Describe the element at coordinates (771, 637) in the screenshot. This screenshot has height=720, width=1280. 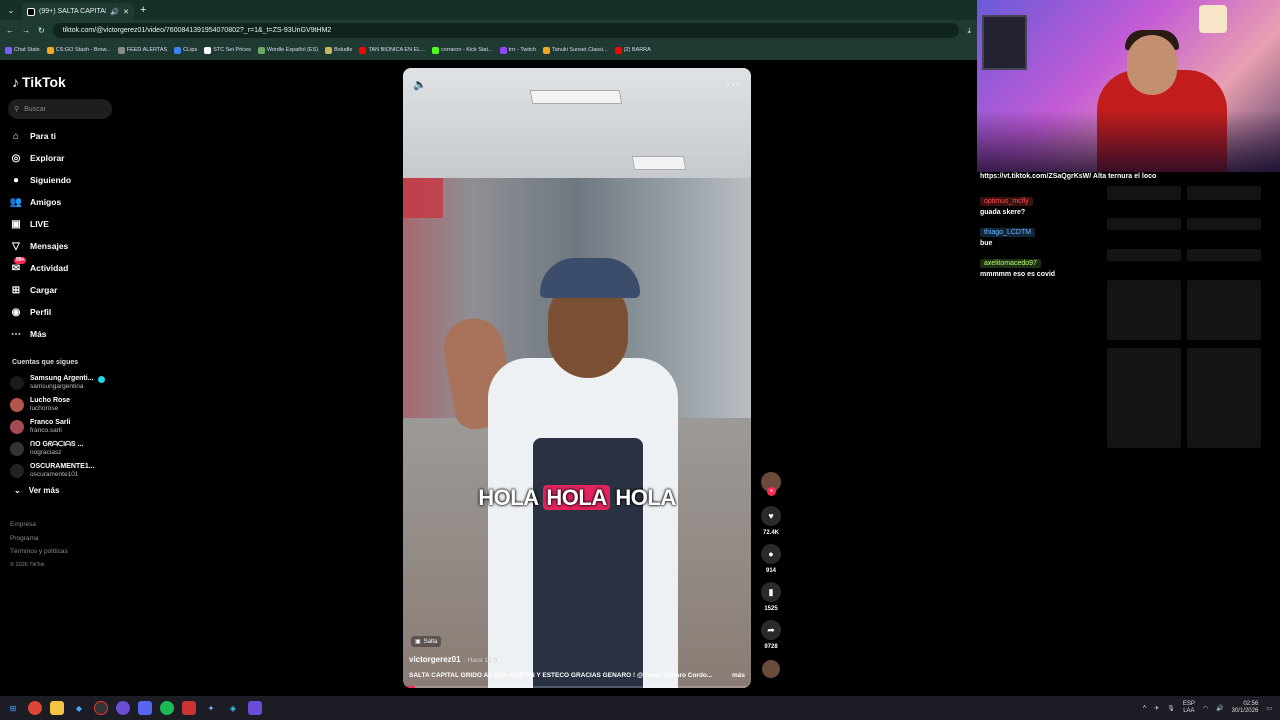
I see `share-button: ➦ 9728` at that location.